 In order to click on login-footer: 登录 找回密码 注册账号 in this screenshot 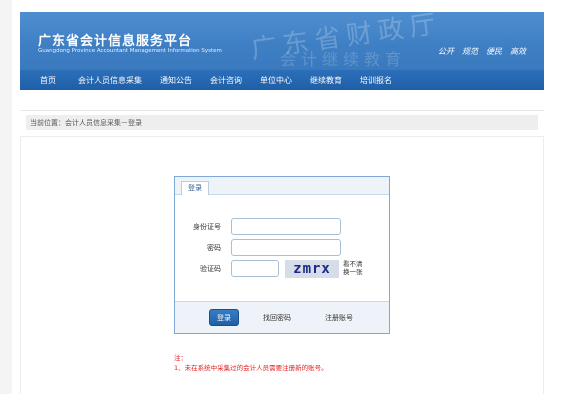, I will do `click(282, 317)`.